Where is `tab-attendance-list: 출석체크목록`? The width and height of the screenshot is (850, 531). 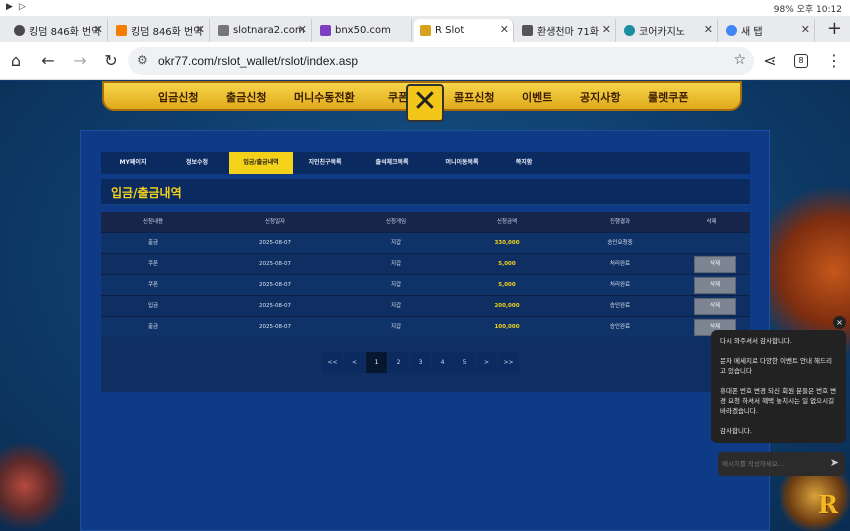 tab-attendance-list: 출석체크목록 is located at coordinates (392, 163).